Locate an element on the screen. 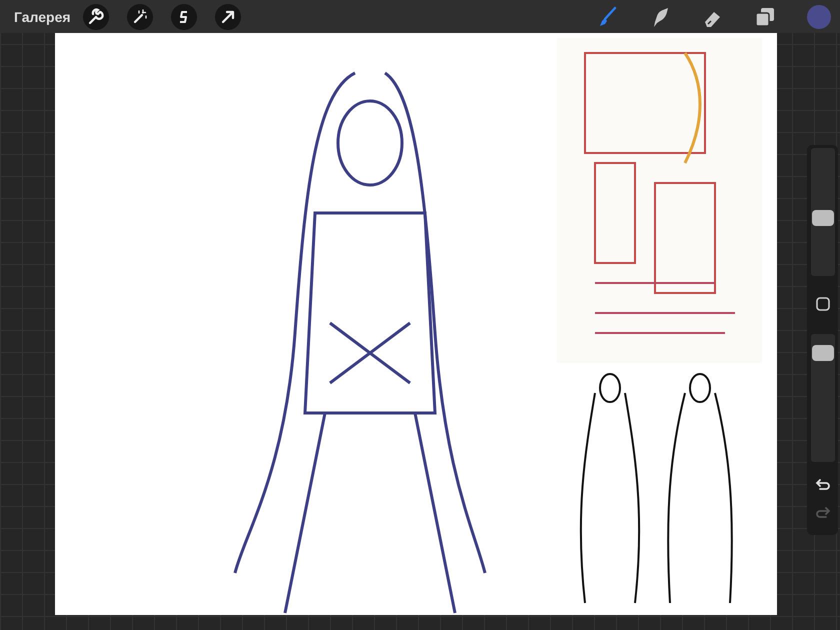 The image size is (840, 630). brush-size-slider is located at coordinates (822, 212).